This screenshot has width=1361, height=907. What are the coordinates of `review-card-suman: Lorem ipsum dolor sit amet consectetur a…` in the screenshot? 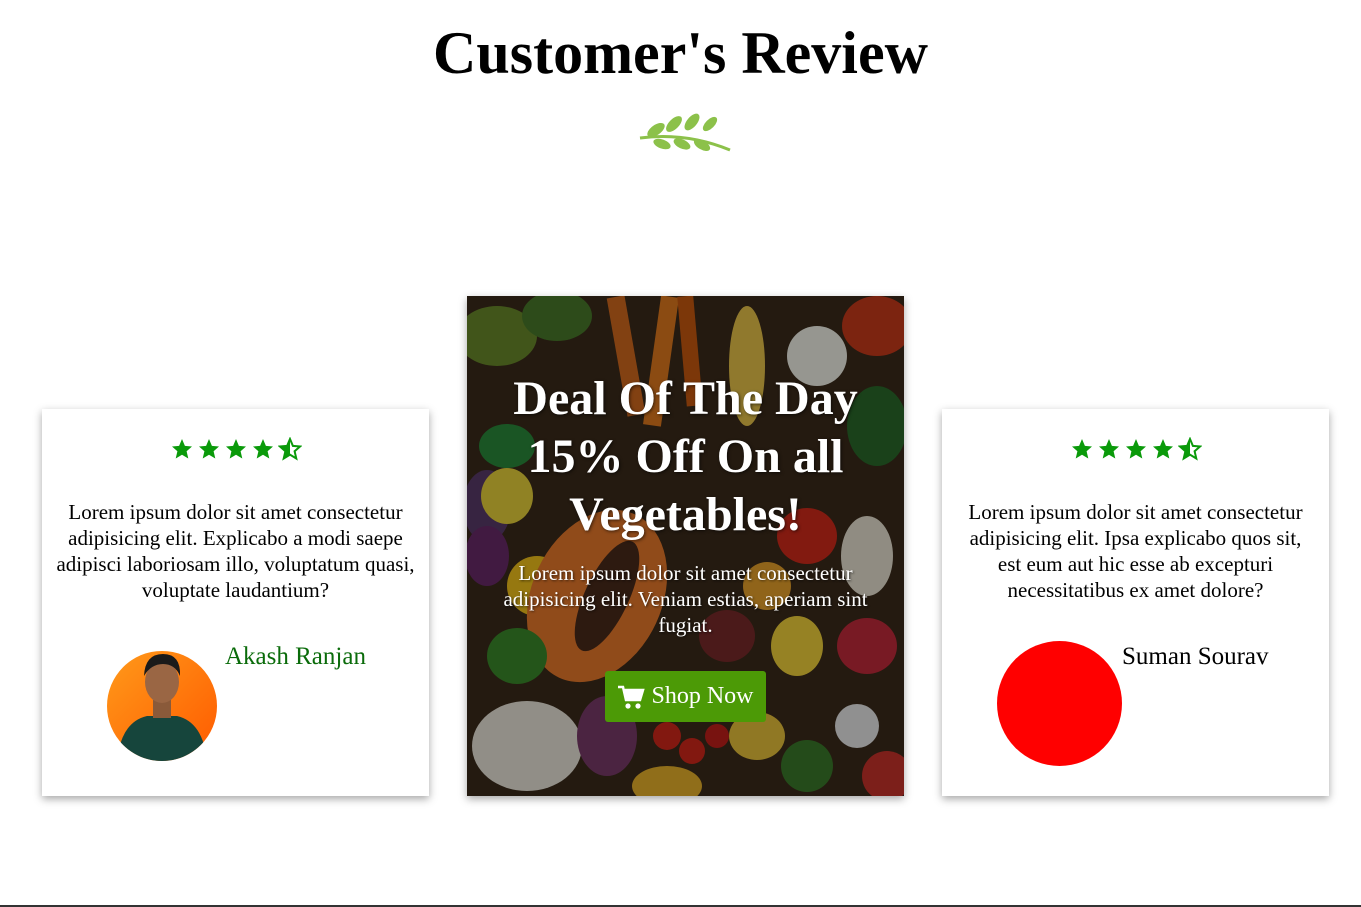 It's located at (1135, 602).